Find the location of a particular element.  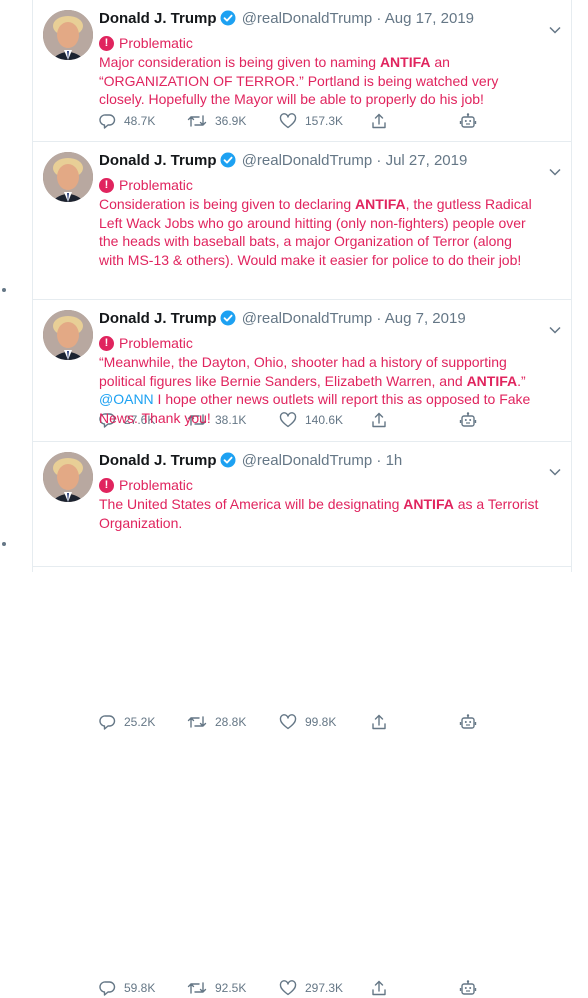

reply-button: 25.2K is located at coordinates (127, 722).